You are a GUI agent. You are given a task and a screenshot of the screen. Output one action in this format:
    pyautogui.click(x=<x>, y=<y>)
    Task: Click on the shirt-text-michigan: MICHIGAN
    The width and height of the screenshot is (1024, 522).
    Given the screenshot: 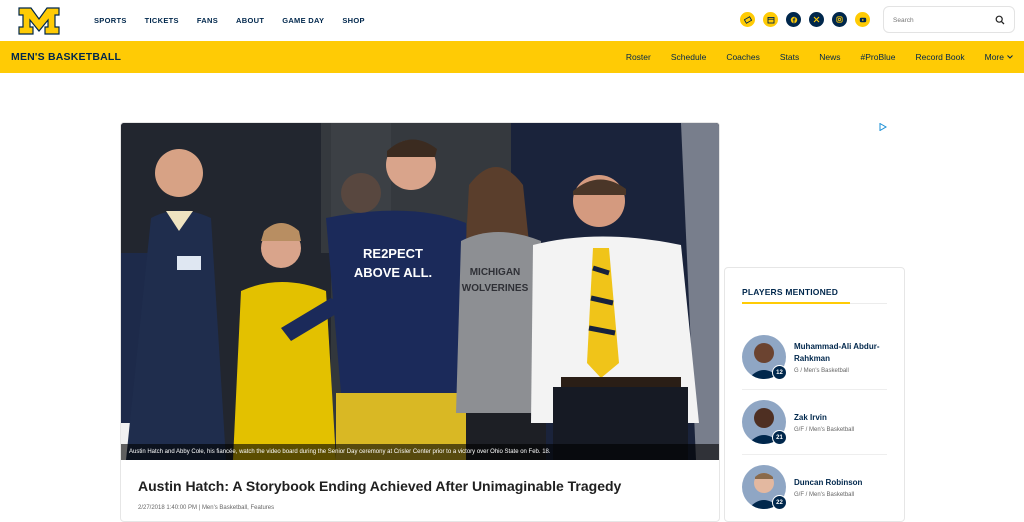 What is the action you would take?
    pyautogui.click(x=495, y=272)
    